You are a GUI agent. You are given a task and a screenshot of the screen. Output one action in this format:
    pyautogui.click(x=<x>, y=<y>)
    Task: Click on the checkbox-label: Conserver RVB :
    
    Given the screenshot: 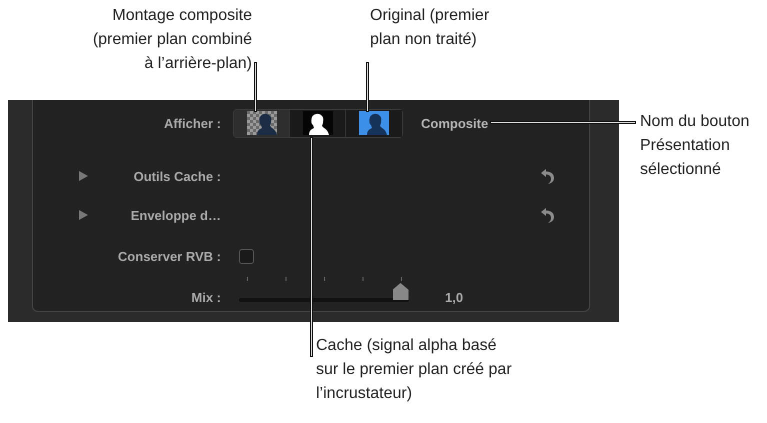 What is the action you would take?
    pyautogui.click(x=168, y=256)
    